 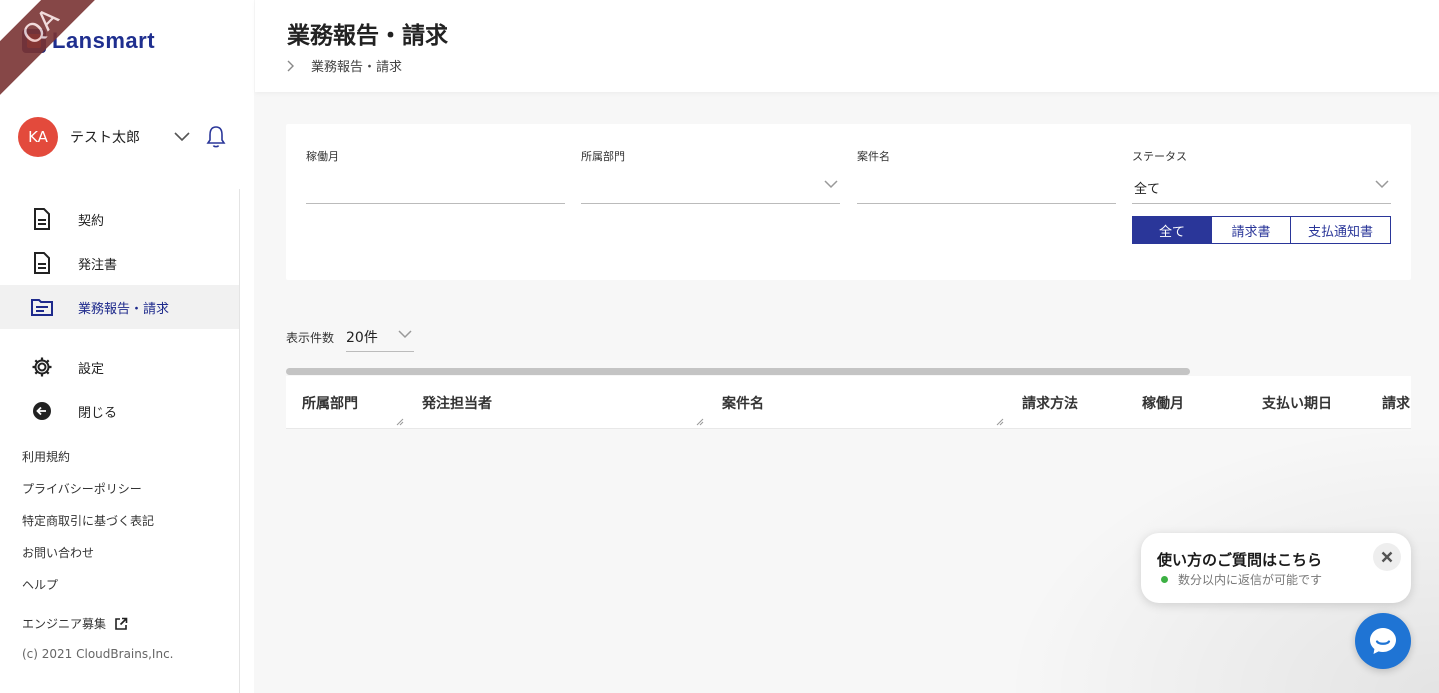 What do you see at coordinates (88, 464) in the screenshot?
I see `terms-link: 利用規約` at bounding box center [88, 464].